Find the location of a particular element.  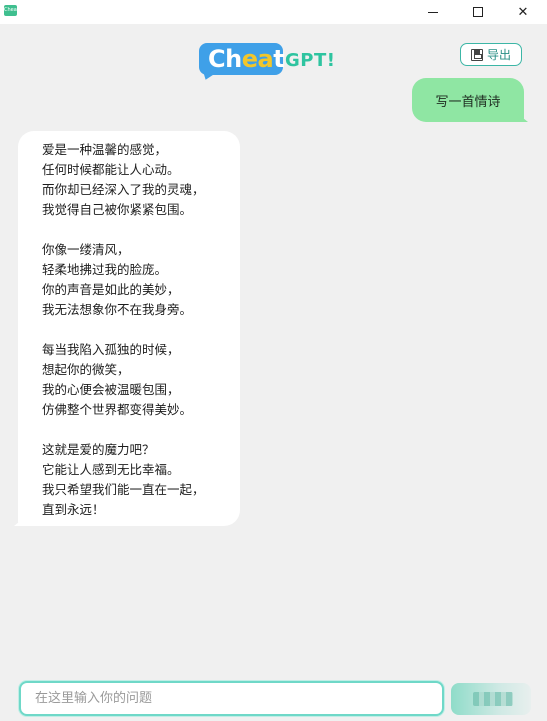

poem-line: 你的声音是如此的美妙， is located at coordinates (111, 289).